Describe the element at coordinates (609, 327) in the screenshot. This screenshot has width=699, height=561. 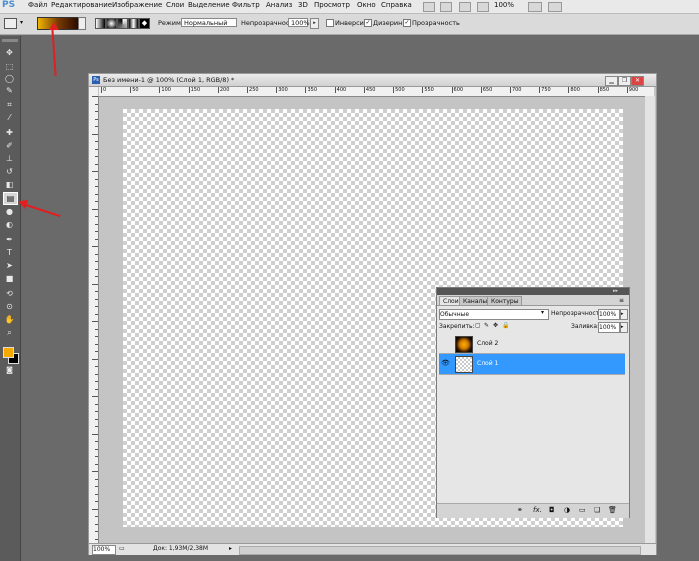
I see `fill-input: 100%` at that location.